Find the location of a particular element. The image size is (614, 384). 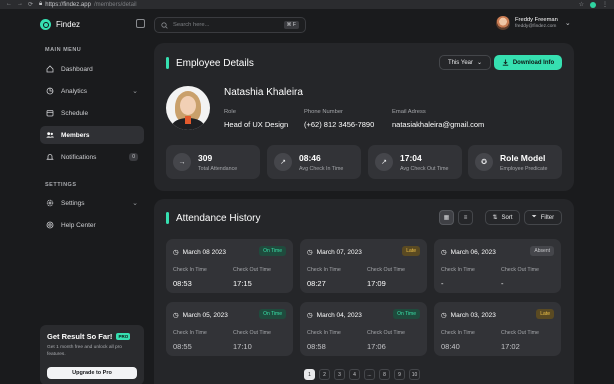

attendance-header: Attendance History is located at coordinates (213, 218).